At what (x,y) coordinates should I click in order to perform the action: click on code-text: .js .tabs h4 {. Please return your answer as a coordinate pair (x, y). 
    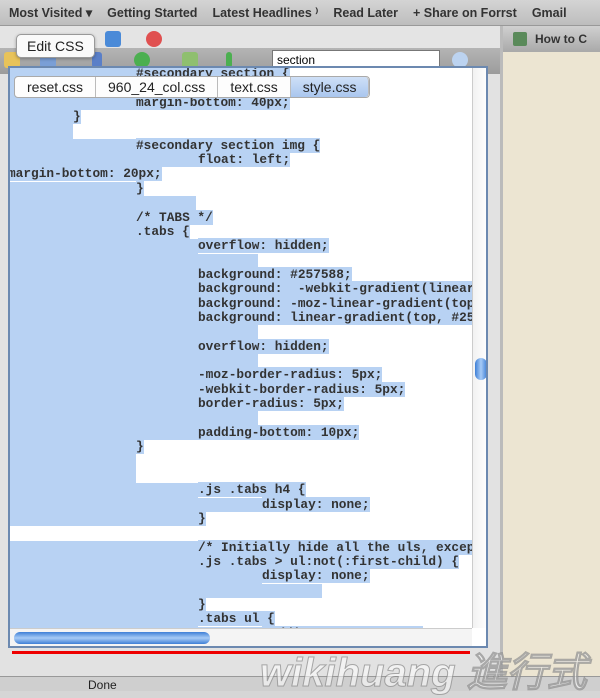
    Looking at the image, I should click on (252, 490).